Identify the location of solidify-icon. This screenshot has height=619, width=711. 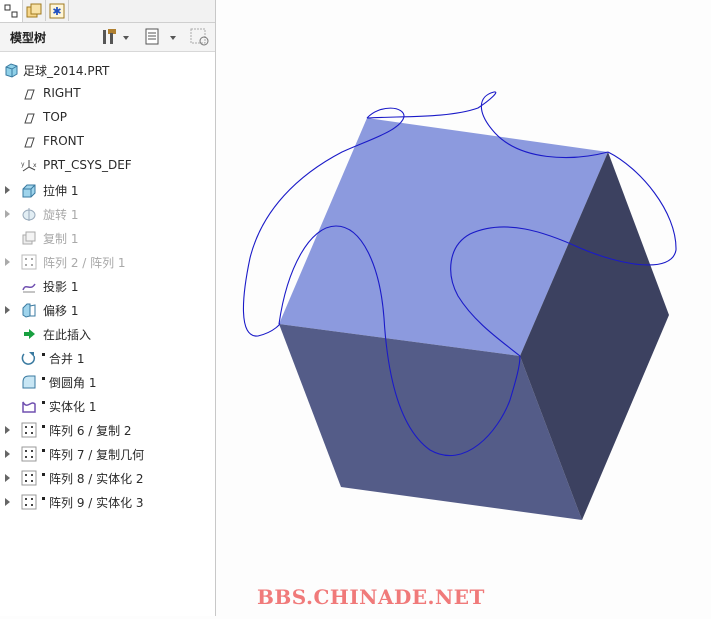
(29, 407).